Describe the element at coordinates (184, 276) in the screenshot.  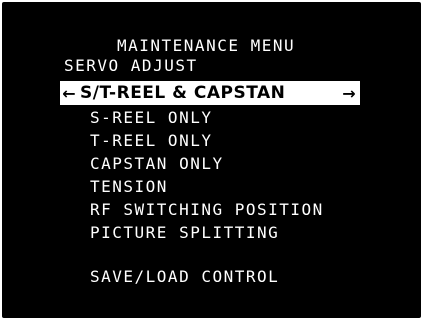
I see `menu-item-save-load-control: SAVE/LOAD CONTROL` at that location.